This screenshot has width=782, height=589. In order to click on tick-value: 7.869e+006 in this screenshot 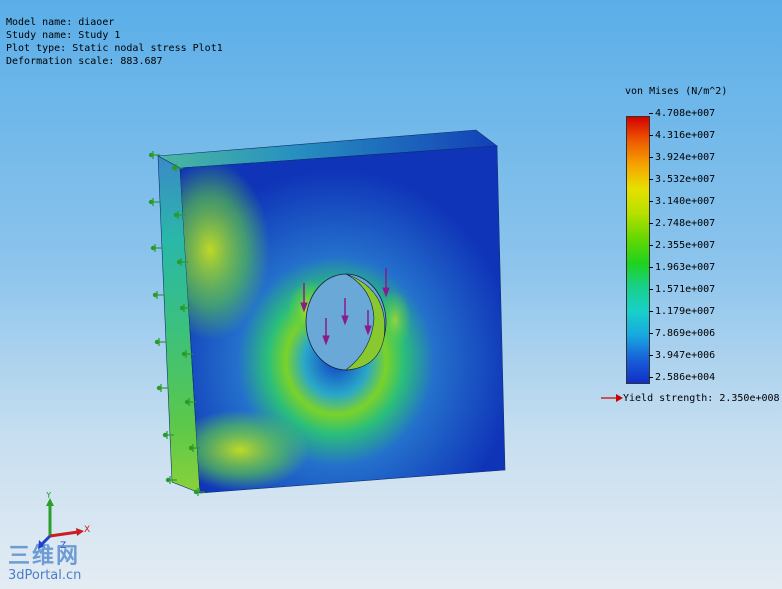, I will do `click(685, 333)`.